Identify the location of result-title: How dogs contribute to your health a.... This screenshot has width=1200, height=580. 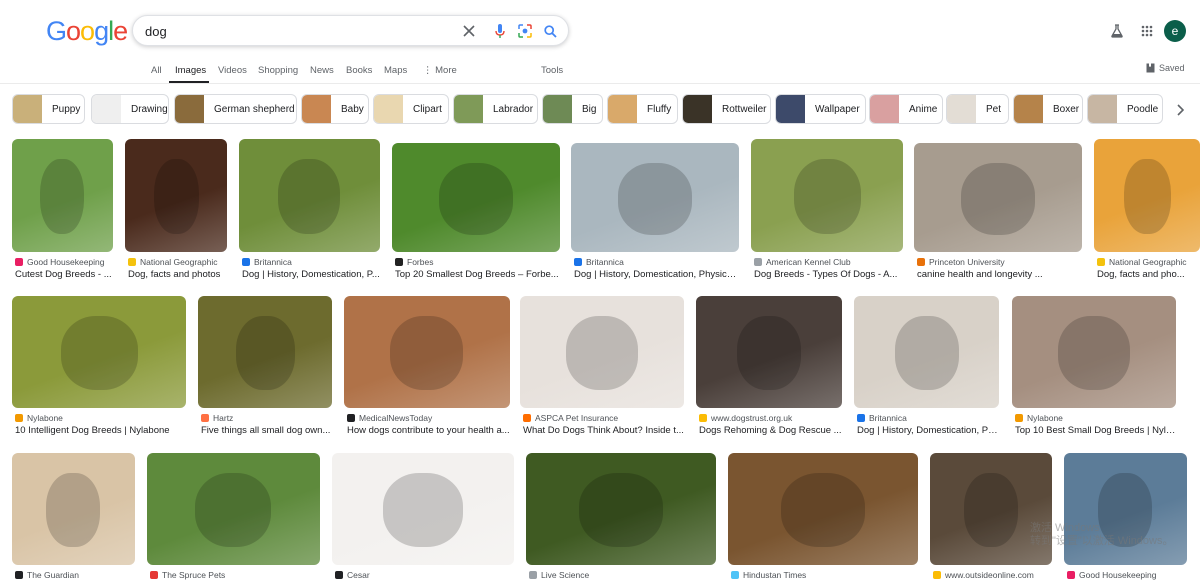
(428, 430).